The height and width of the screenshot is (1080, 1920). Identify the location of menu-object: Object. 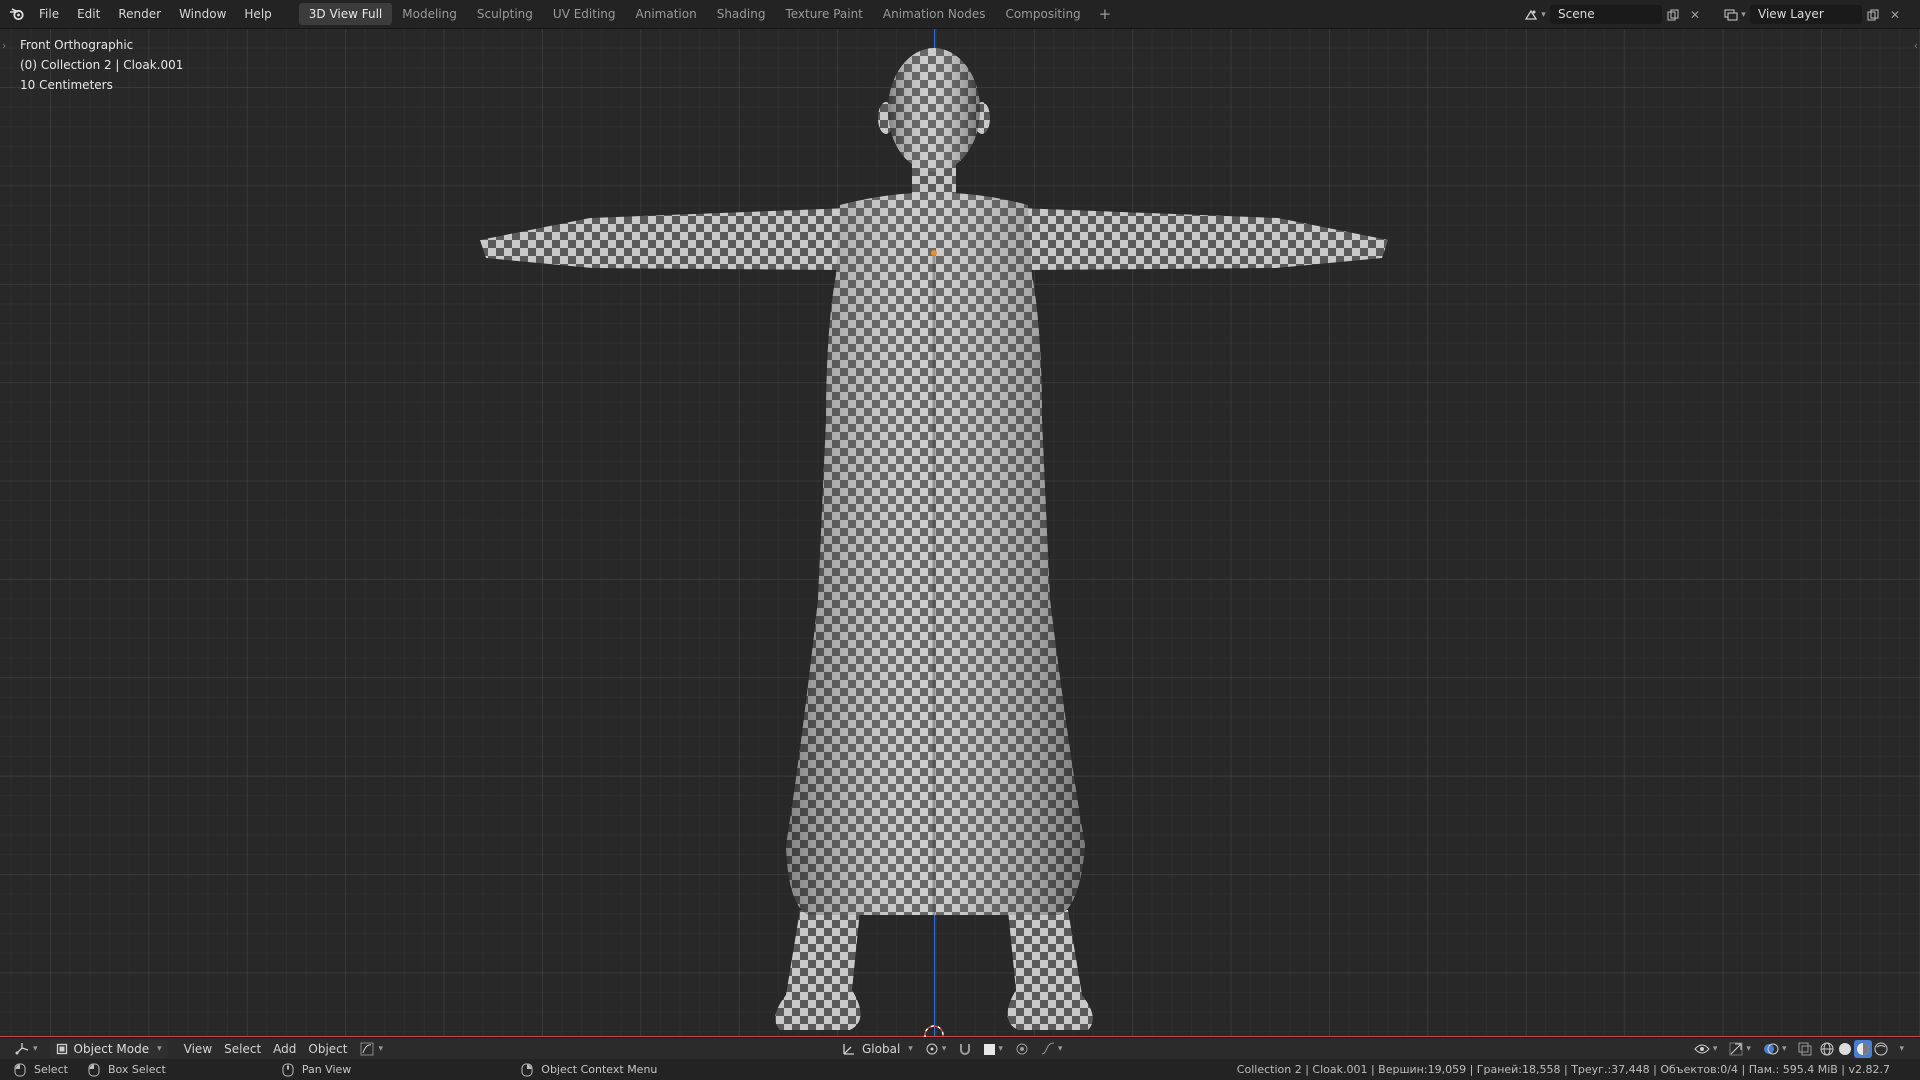
(327, 1049).